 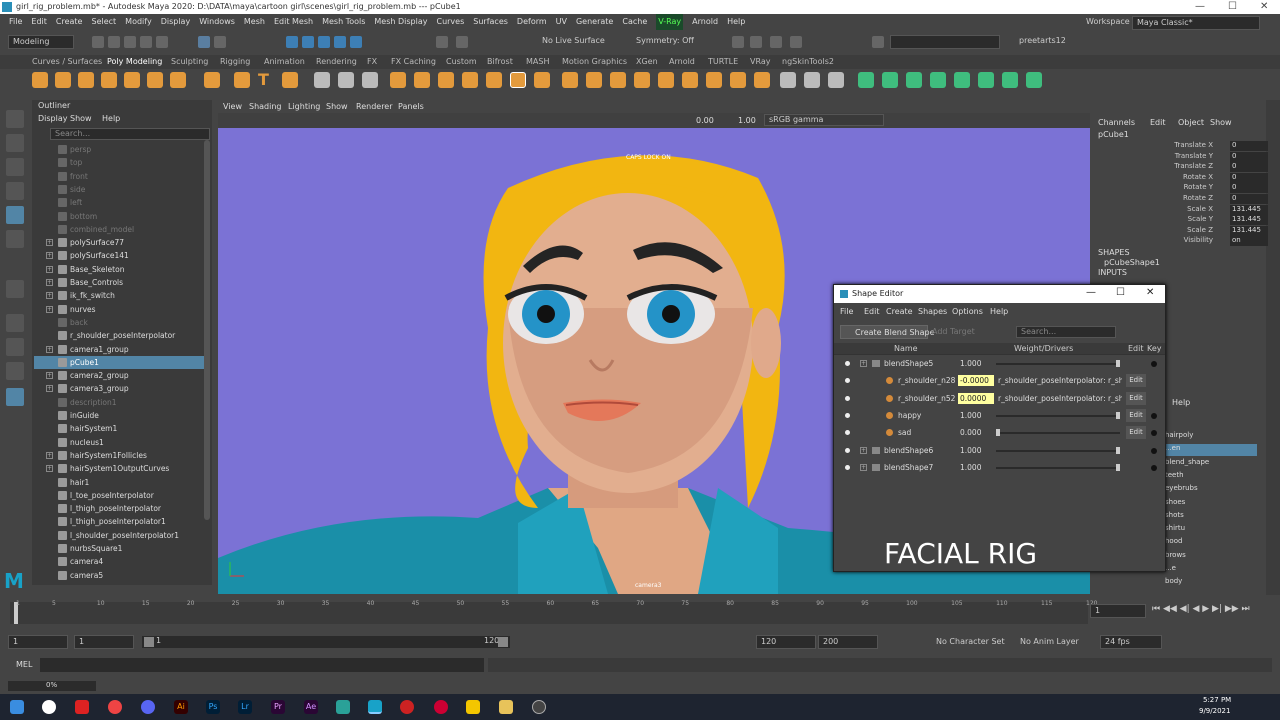 I want to click on outliner-item: + camera3_group, so click(x=119, y=388).